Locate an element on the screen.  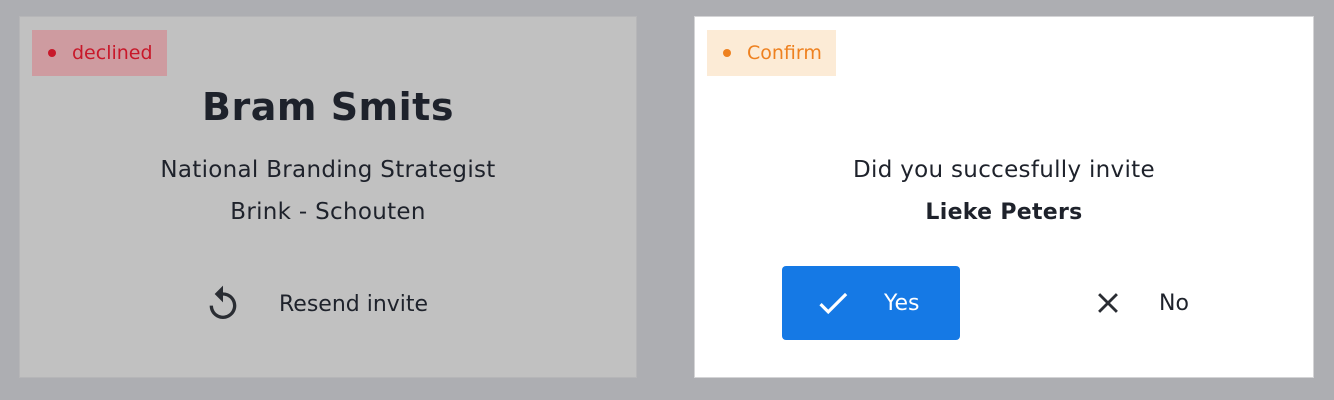
refresh-icon is located at coordinates (223, 302).